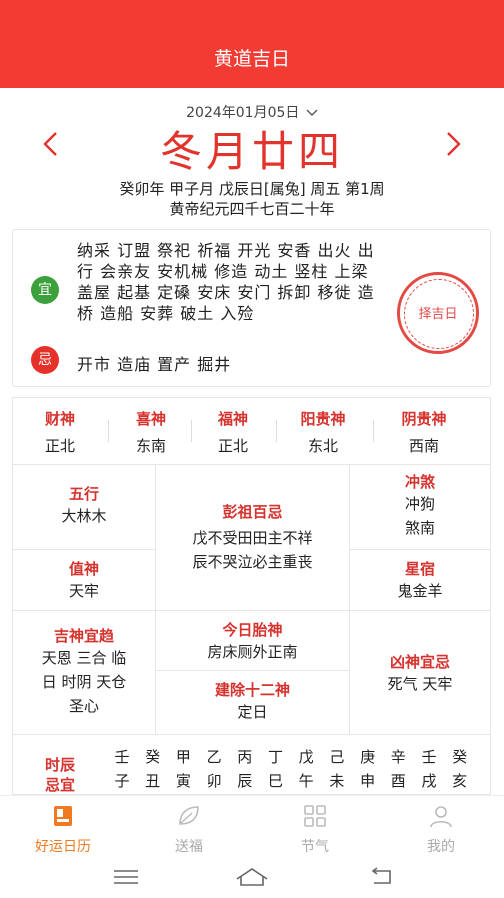  What do you see at coordinates (398, 781) in the screenshot?
I see `shichen-zhi: 酉` at bounding box center [398, 781].